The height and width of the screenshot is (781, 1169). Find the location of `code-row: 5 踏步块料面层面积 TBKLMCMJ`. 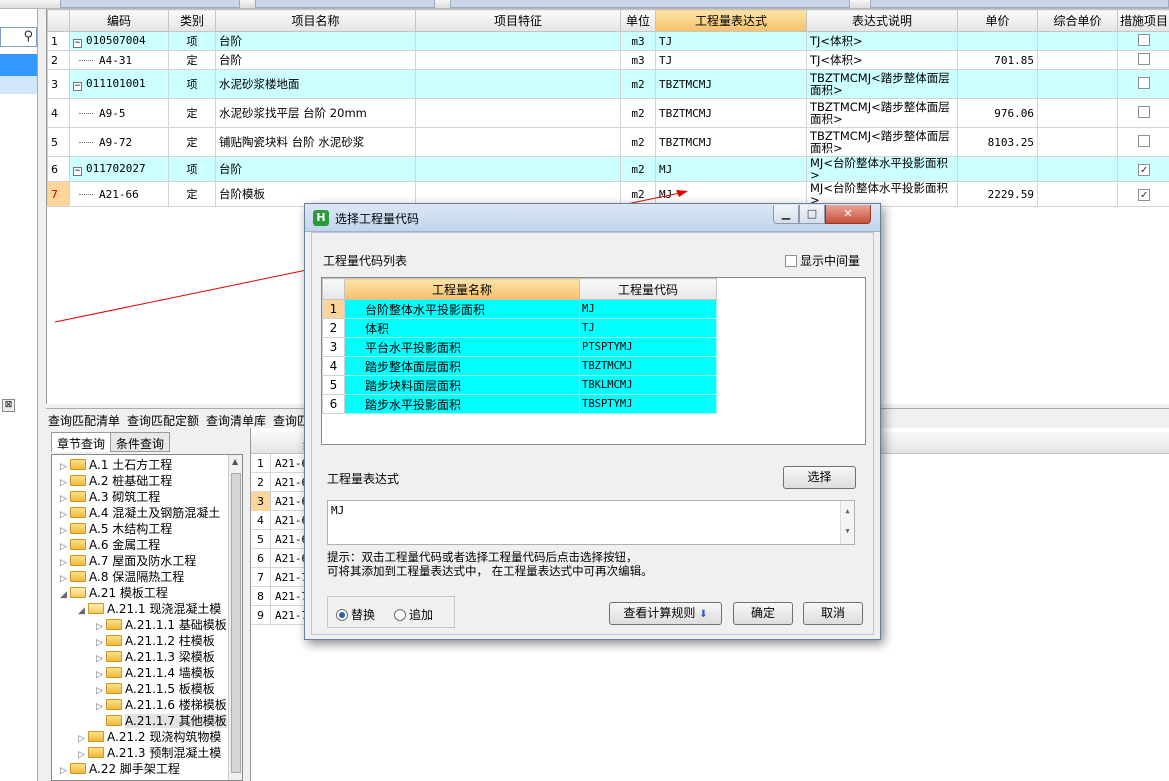

code-row: 5 踏步块料面层面积 TBKLMCMJ is located at coordinates (519, 385).